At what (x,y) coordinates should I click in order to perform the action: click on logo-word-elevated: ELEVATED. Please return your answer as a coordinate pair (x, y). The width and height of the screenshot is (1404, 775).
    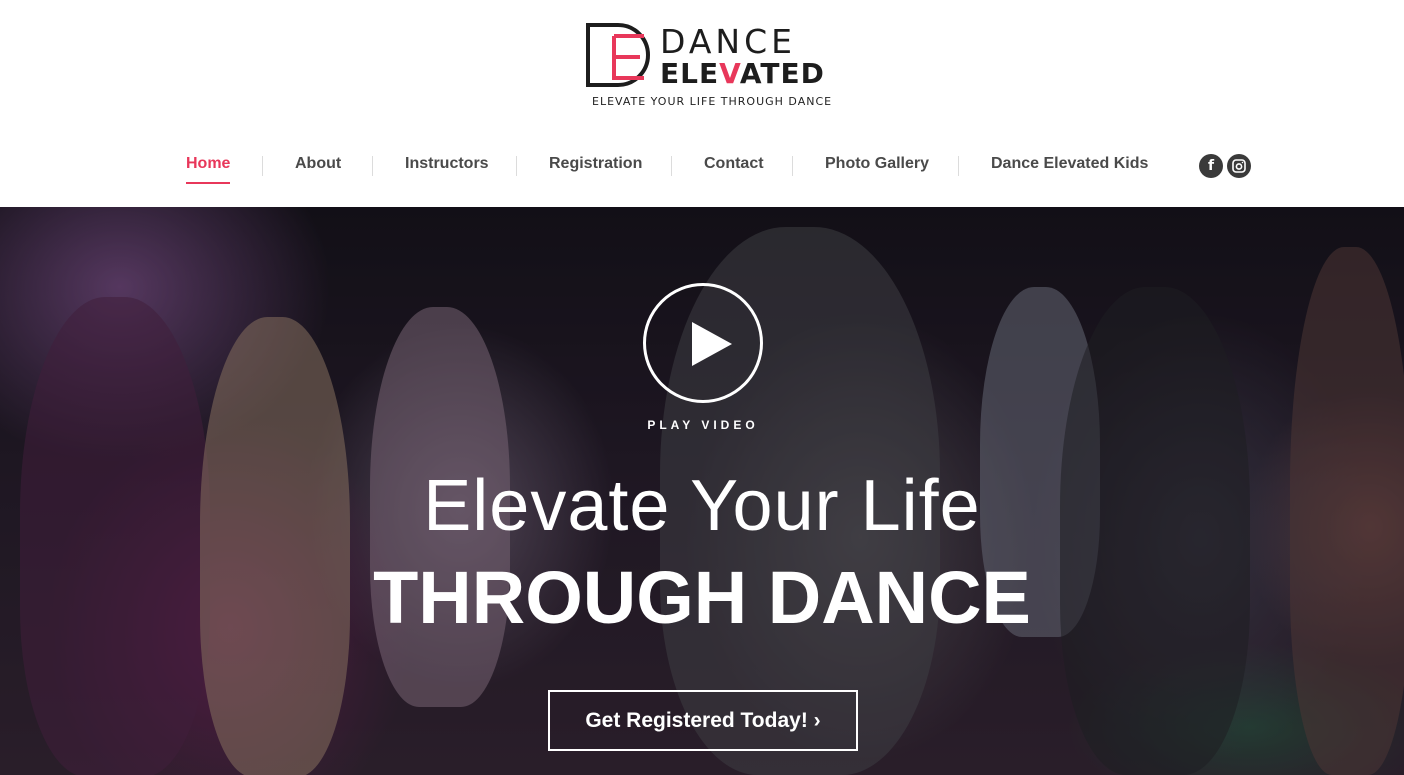
    Looking at the image, I should click on (742, 73).